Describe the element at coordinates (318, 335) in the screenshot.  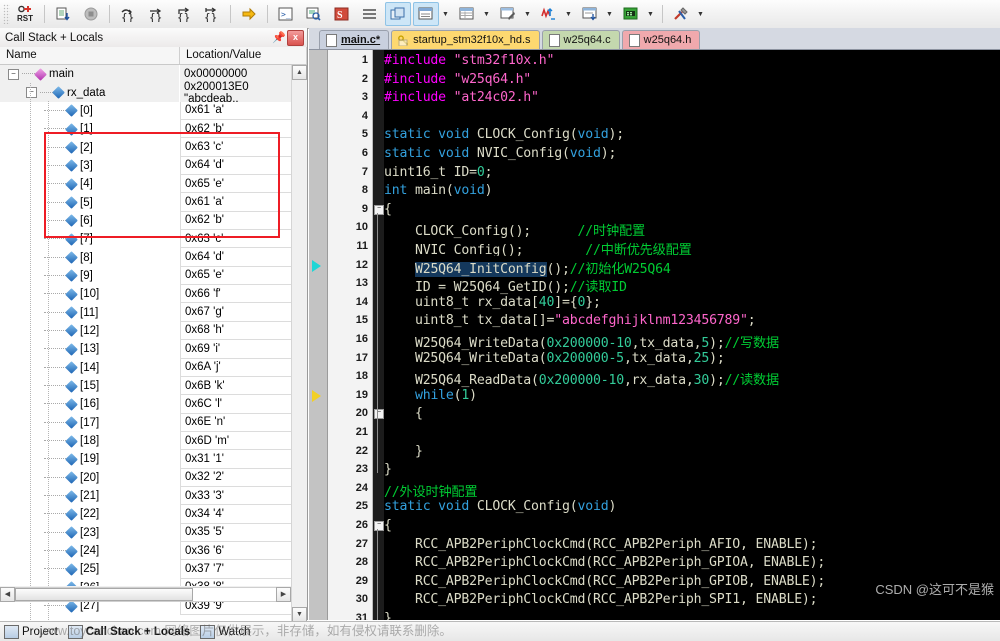
I see `debug-margin` at that location.